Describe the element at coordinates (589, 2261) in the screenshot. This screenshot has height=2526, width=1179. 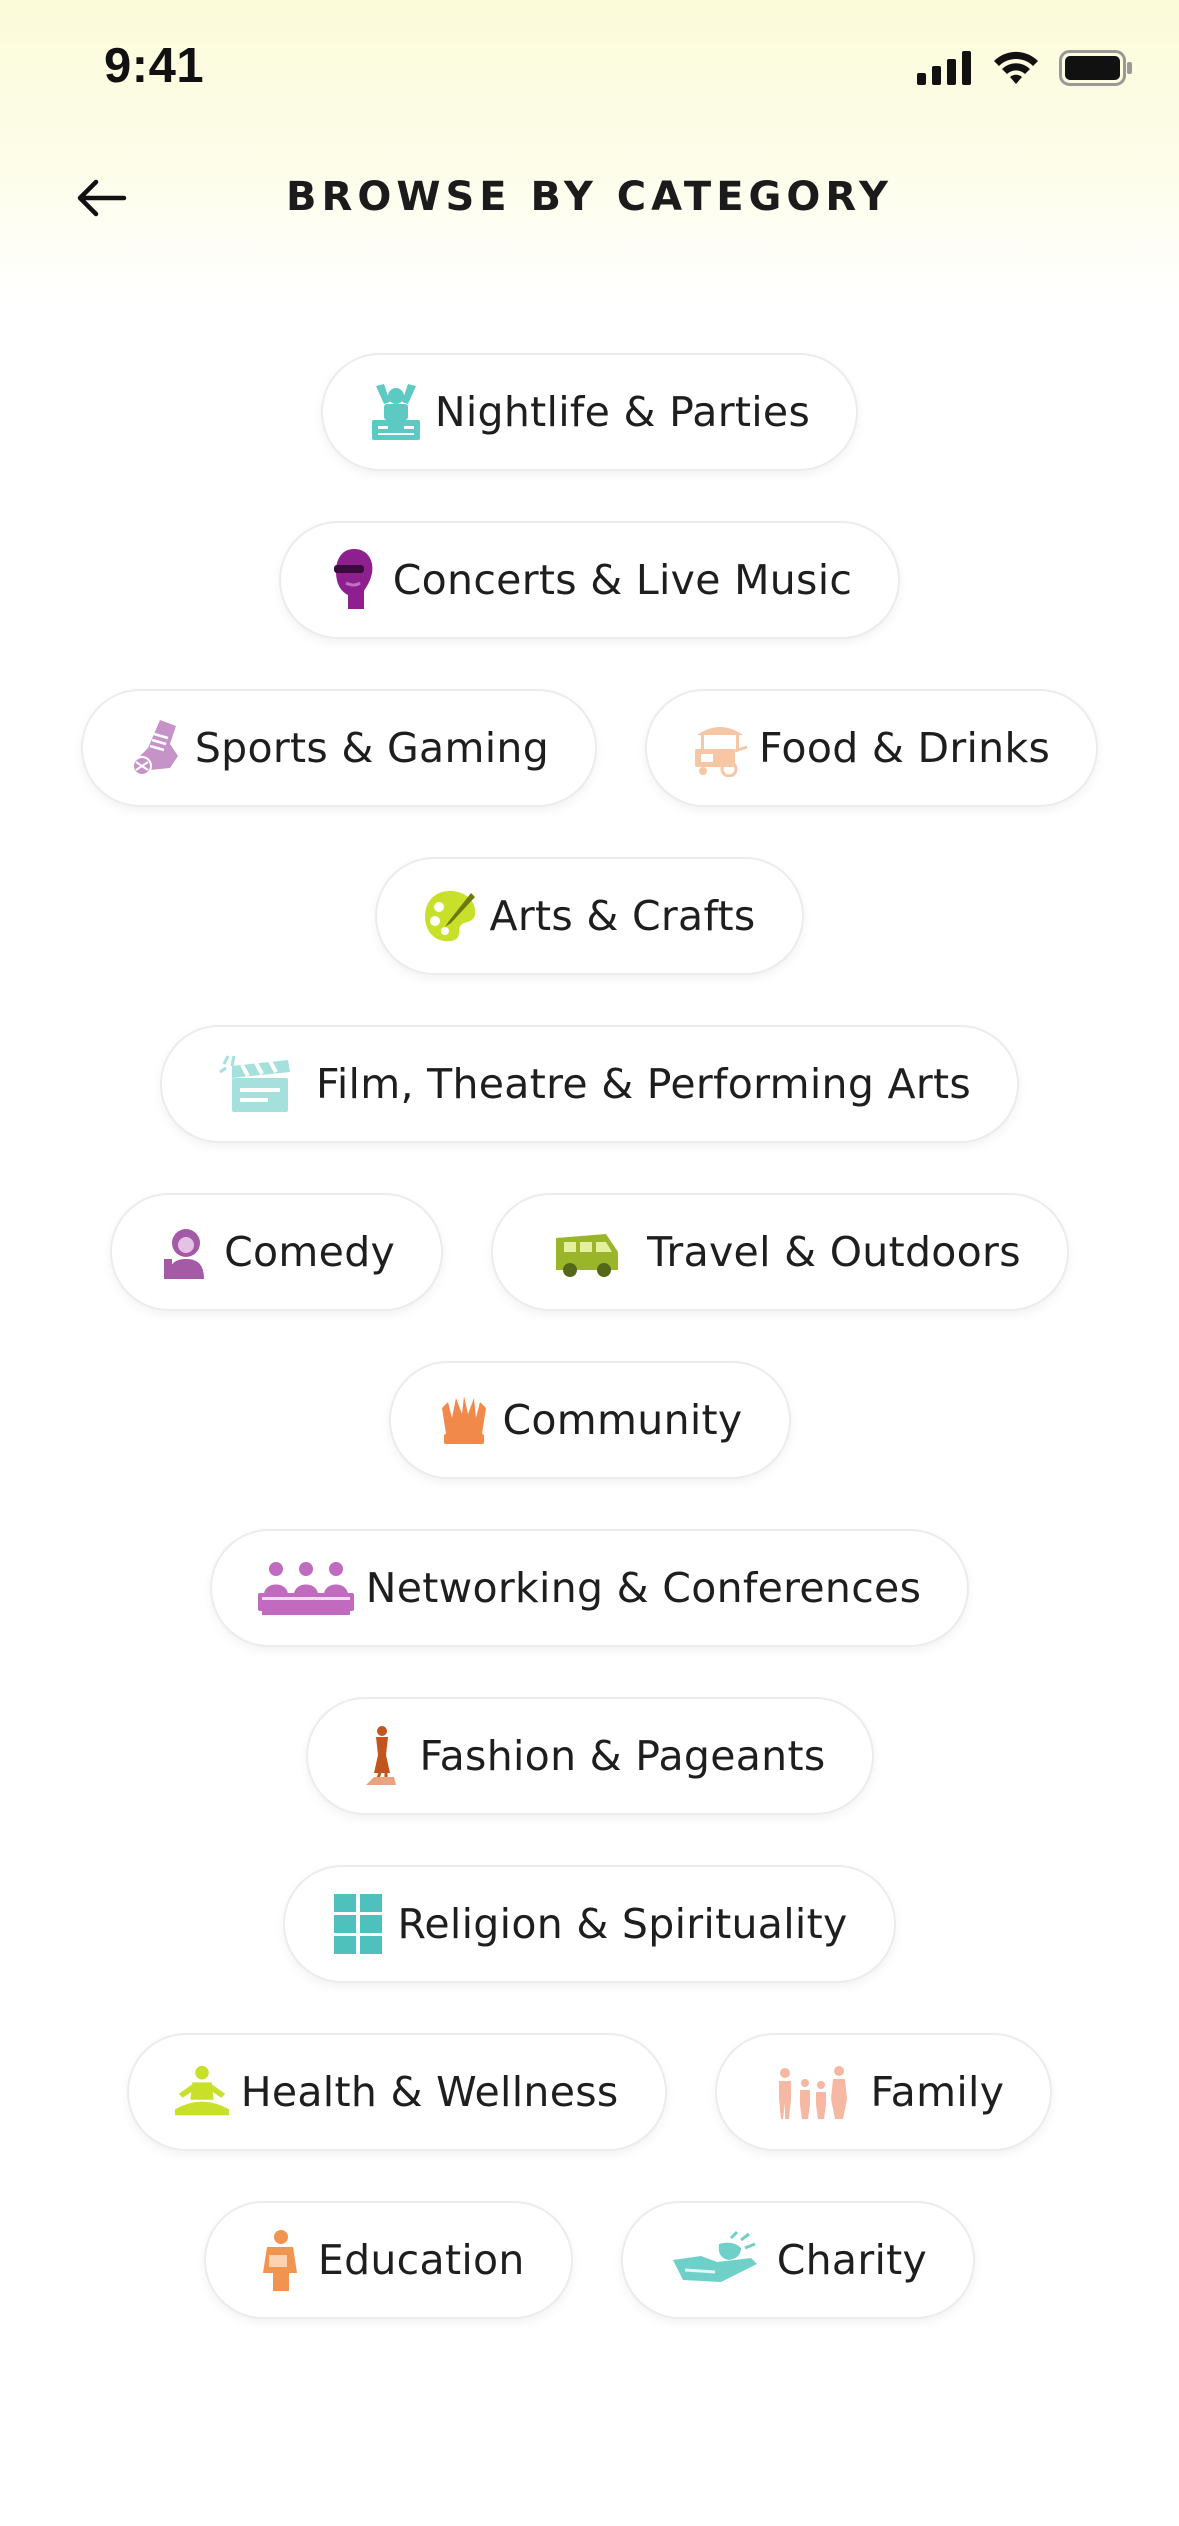
I see `category-row: Education Charity` at that location.